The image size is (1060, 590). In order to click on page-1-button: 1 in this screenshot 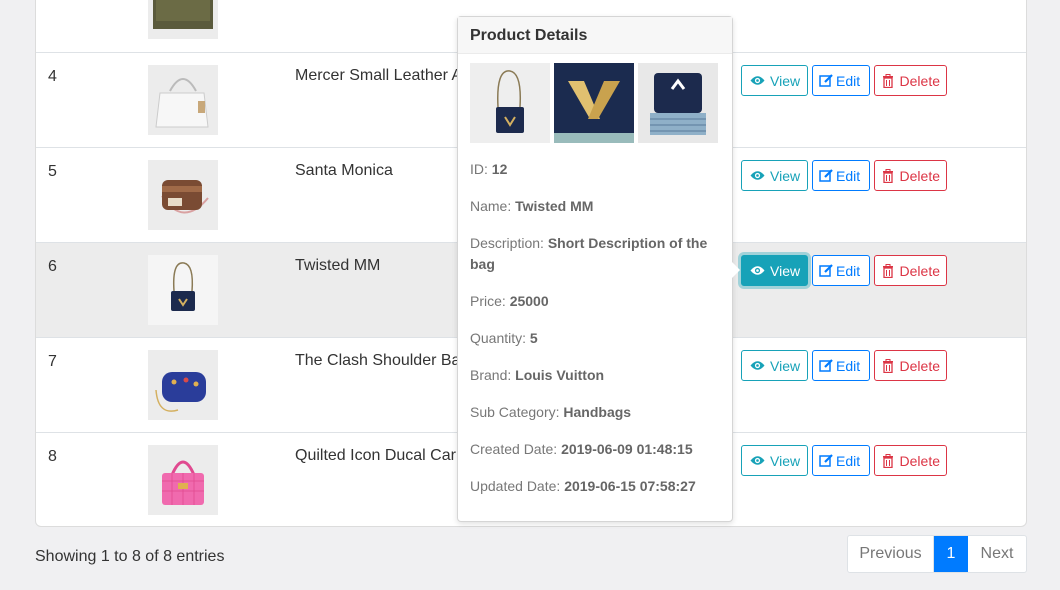, I will do `click(951, 554)`.